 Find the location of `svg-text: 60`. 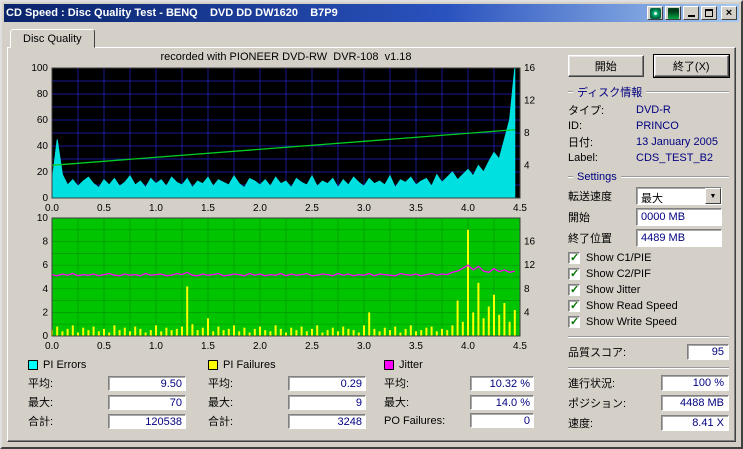

svg-text: 60 is located at coordinates (43, 120).